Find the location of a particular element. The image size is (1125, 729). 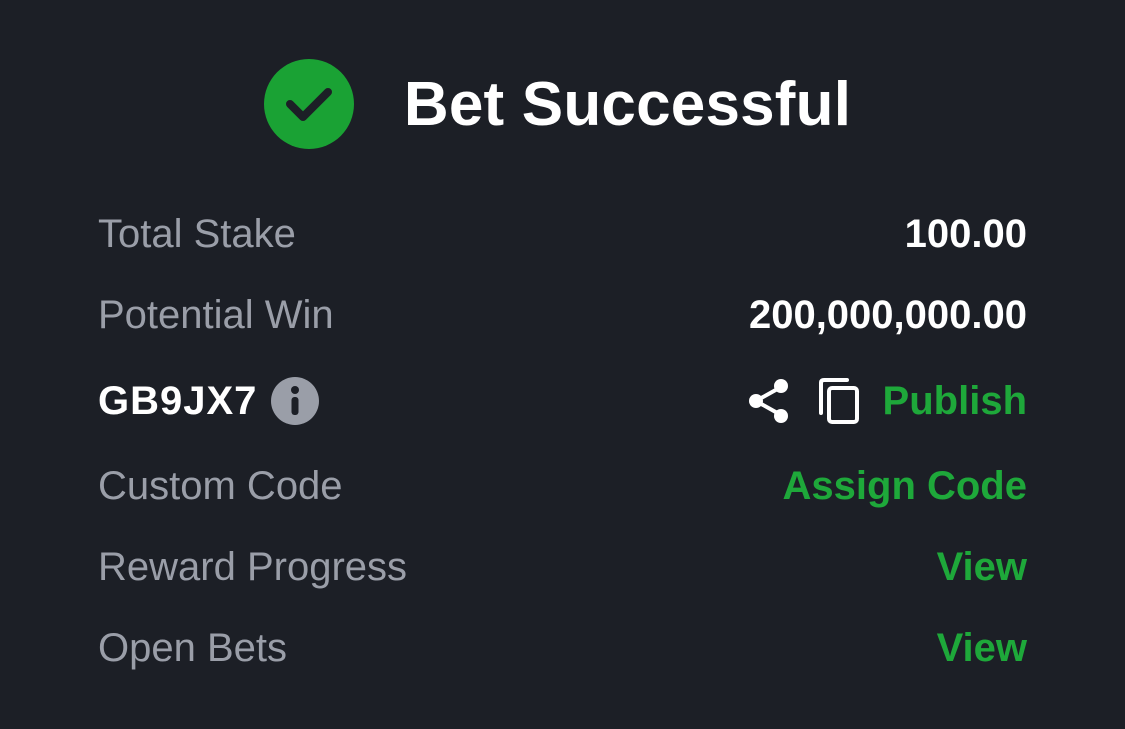

booking-code-row: GB9JX7 Publish is located at coordinates (562, 401).